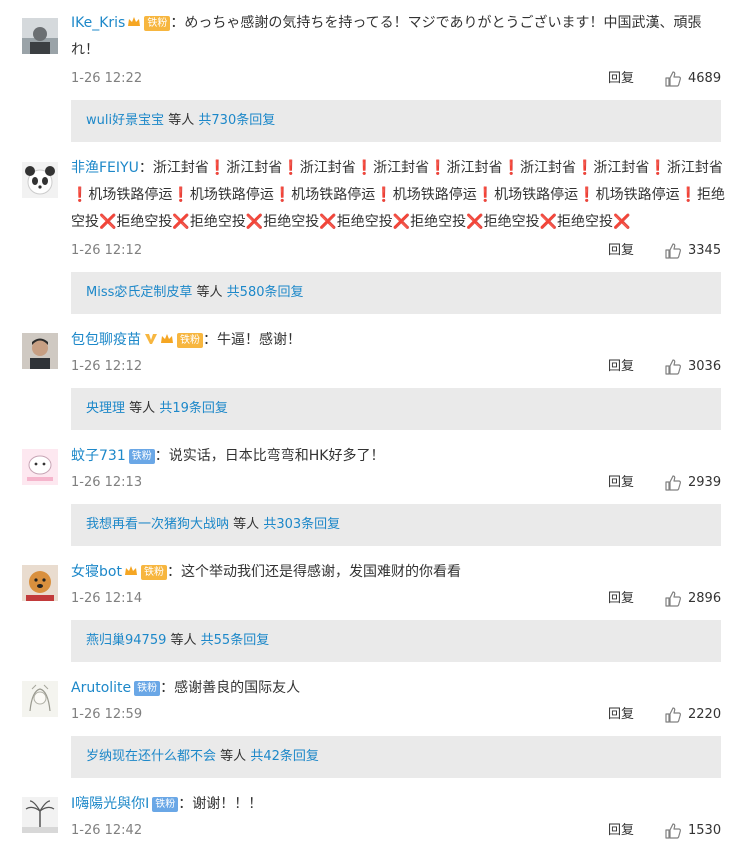 Image resolution: width=744 pixels, height=848 pixels. What do you see at coordinates (396, 757) in the screenshot?
I see `reply-summary: 岁纳现在还什么都不会 等人 共42条回复` at bounding box center [396, 757].